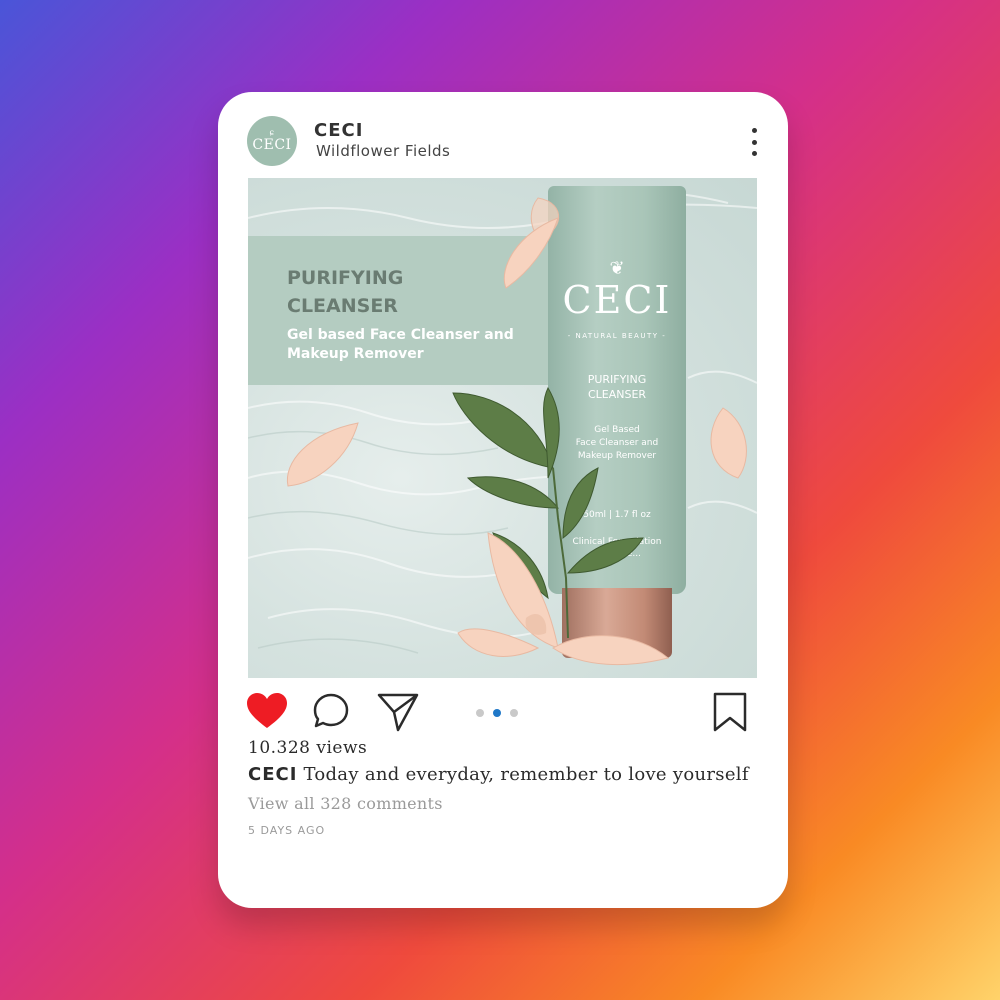  I want to click on avatar: ɕ CECI, so click(272, 141).